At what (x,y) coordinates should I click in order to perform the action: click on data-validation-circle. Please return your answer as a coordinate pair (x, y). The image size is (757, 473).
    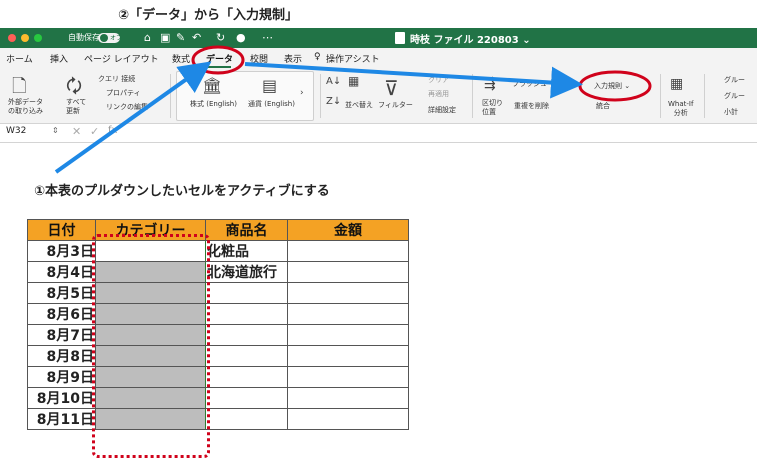
    Looking at the image, I should click on (615, 86).